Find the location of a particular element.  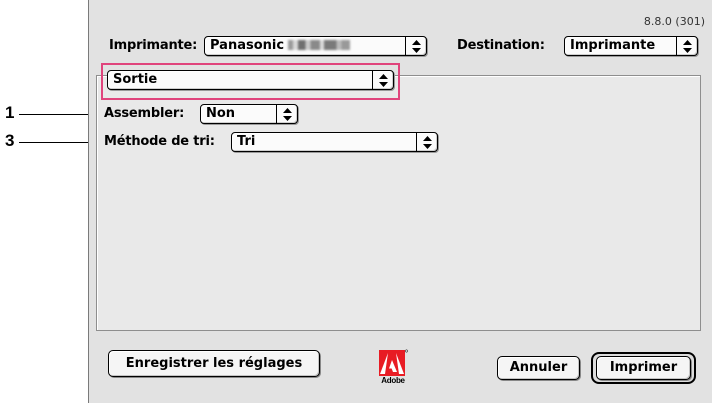

sort-method-select: Tri is located at coordinates (334, 142).